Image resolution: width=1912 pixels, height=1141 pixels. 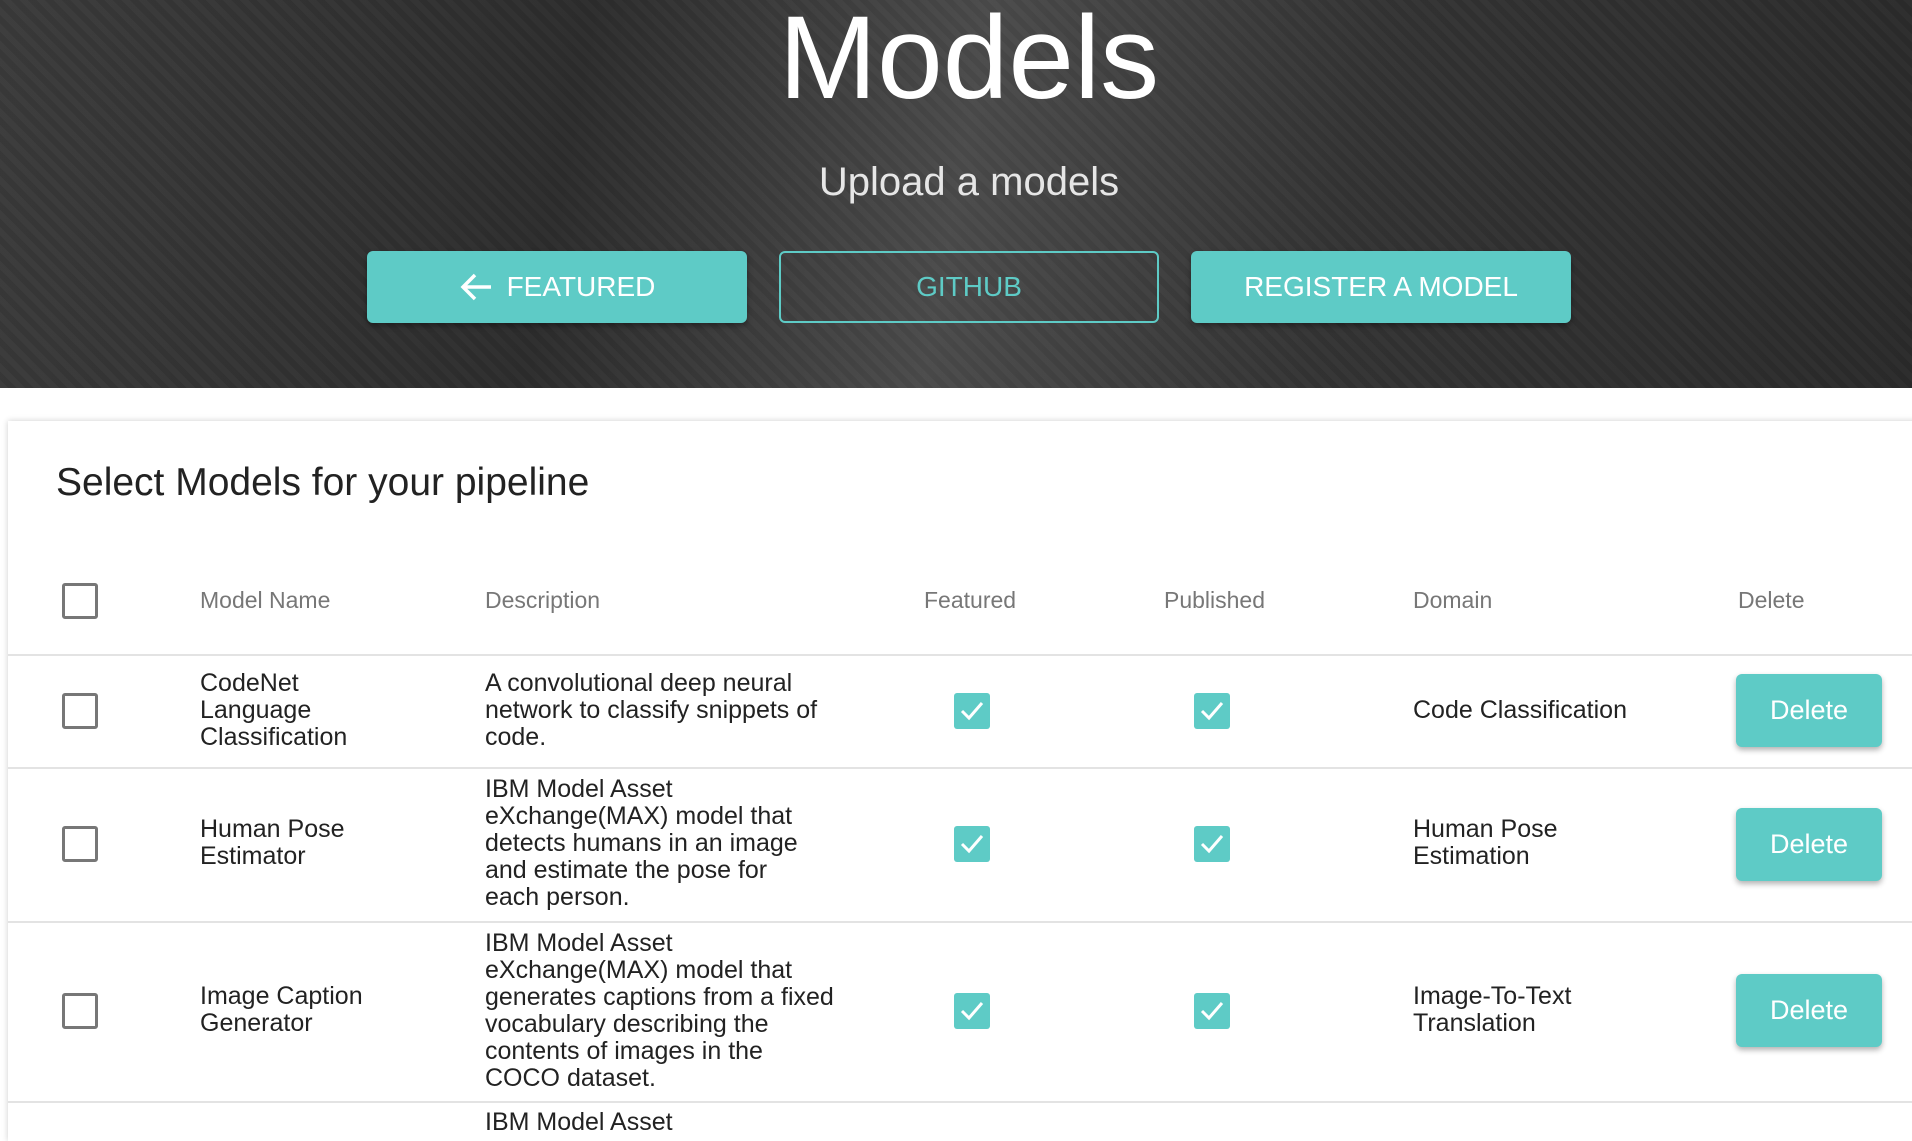 What do you see at coordinates (475, 287) in the screenshot?
I see `arrow-left-icon` at bounding box center [475, 287].